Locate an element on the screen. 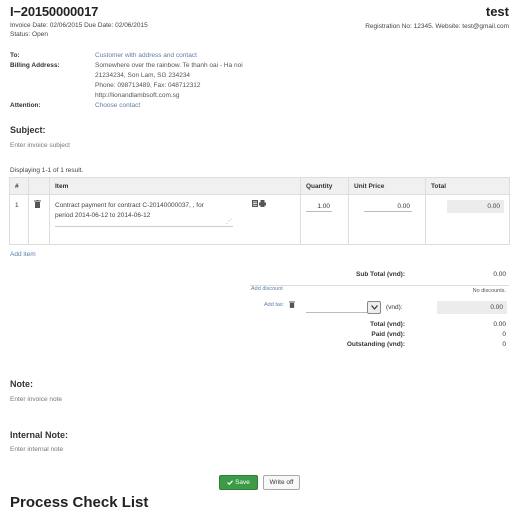 The image size is (519, 511). subject-heading: Subject: is located at coordinates (28, 130).